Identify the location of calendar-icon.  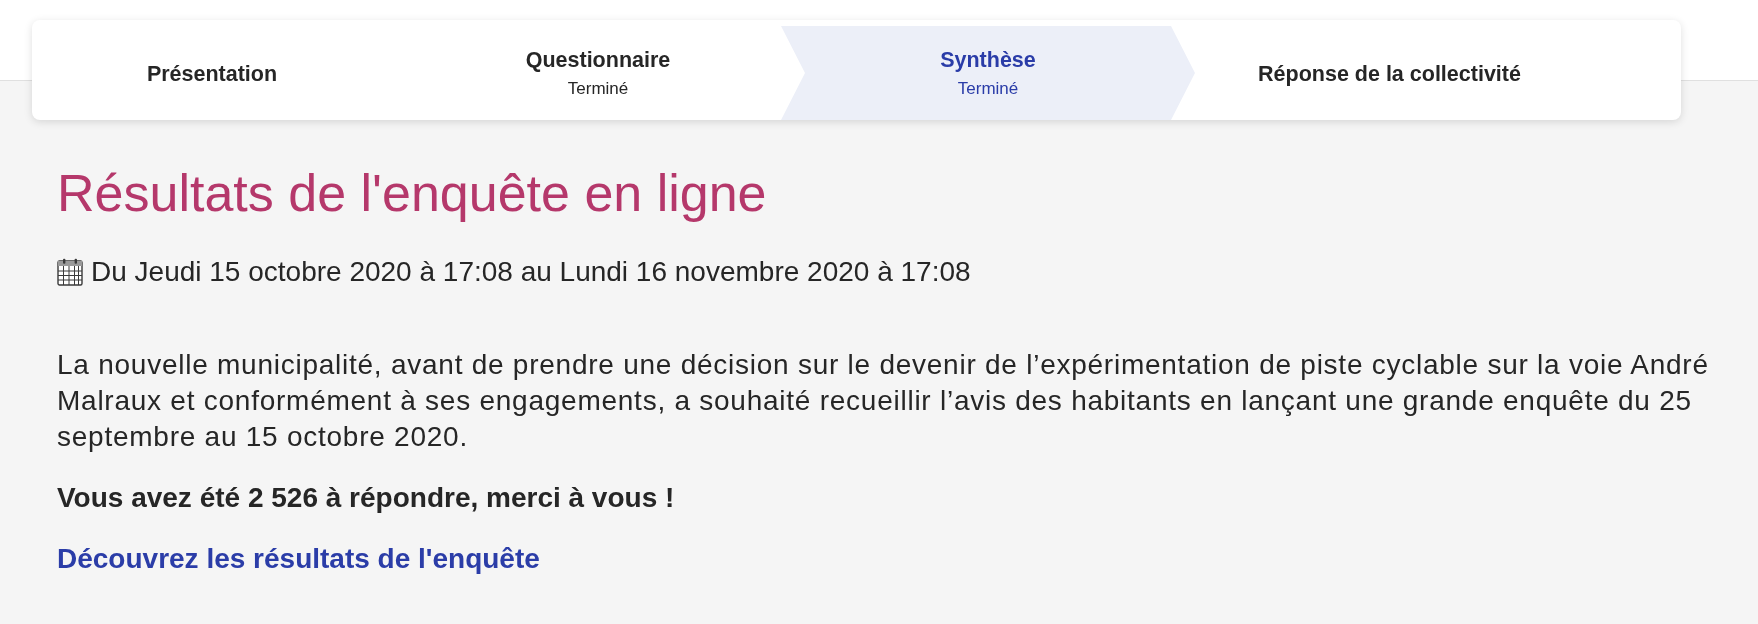
(70, 271).